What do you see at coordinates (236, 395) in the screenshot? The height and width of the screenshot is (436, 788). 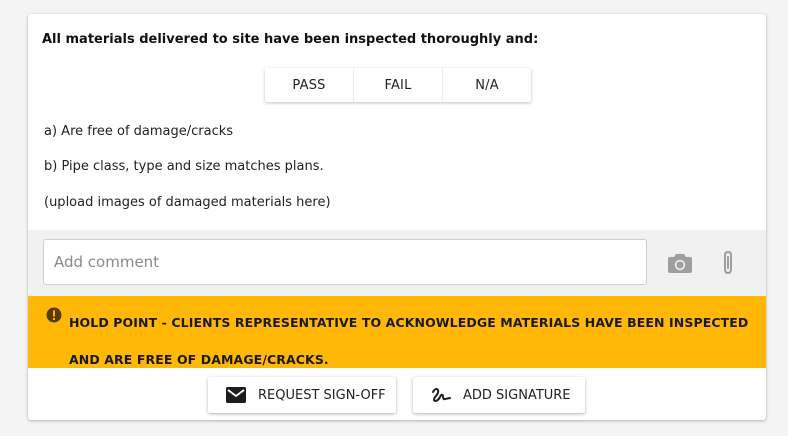 I see `mail-icon` at bounding box center [236, 395].